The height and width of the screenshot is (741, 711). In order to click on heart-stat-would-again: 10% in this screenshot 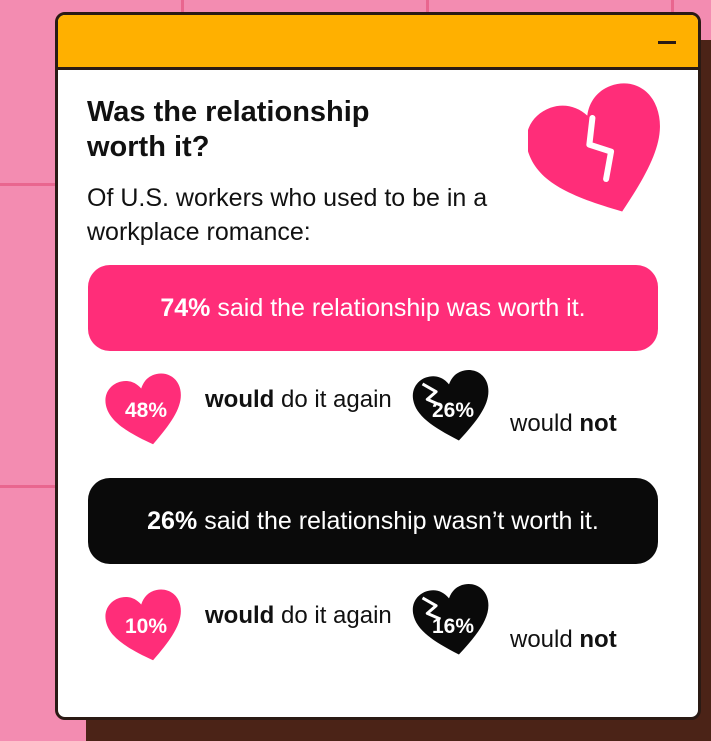, I will do `click(146, 627)`.